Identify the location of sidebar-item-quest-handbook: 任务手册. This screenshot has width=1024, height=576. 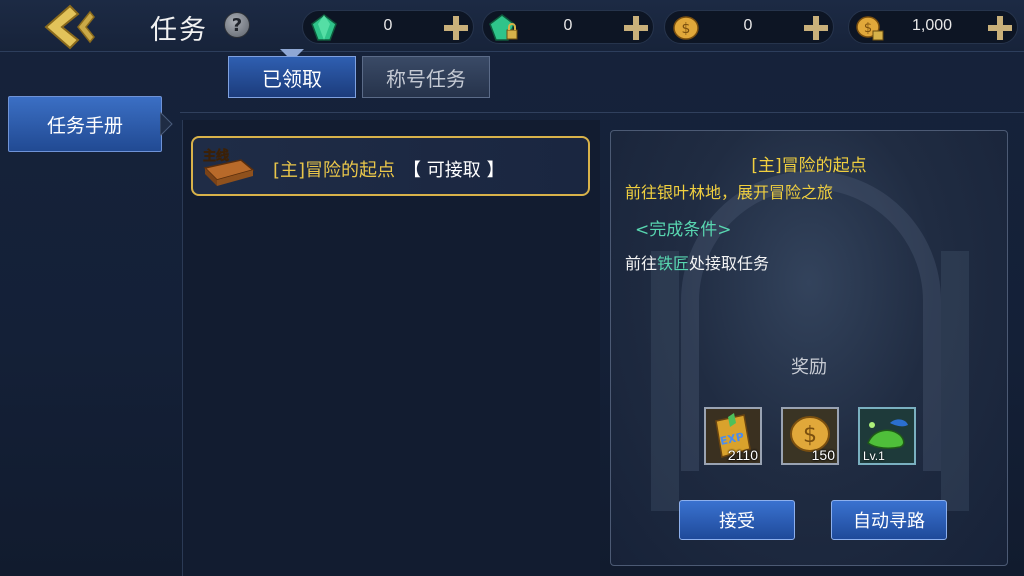
(85, 124).